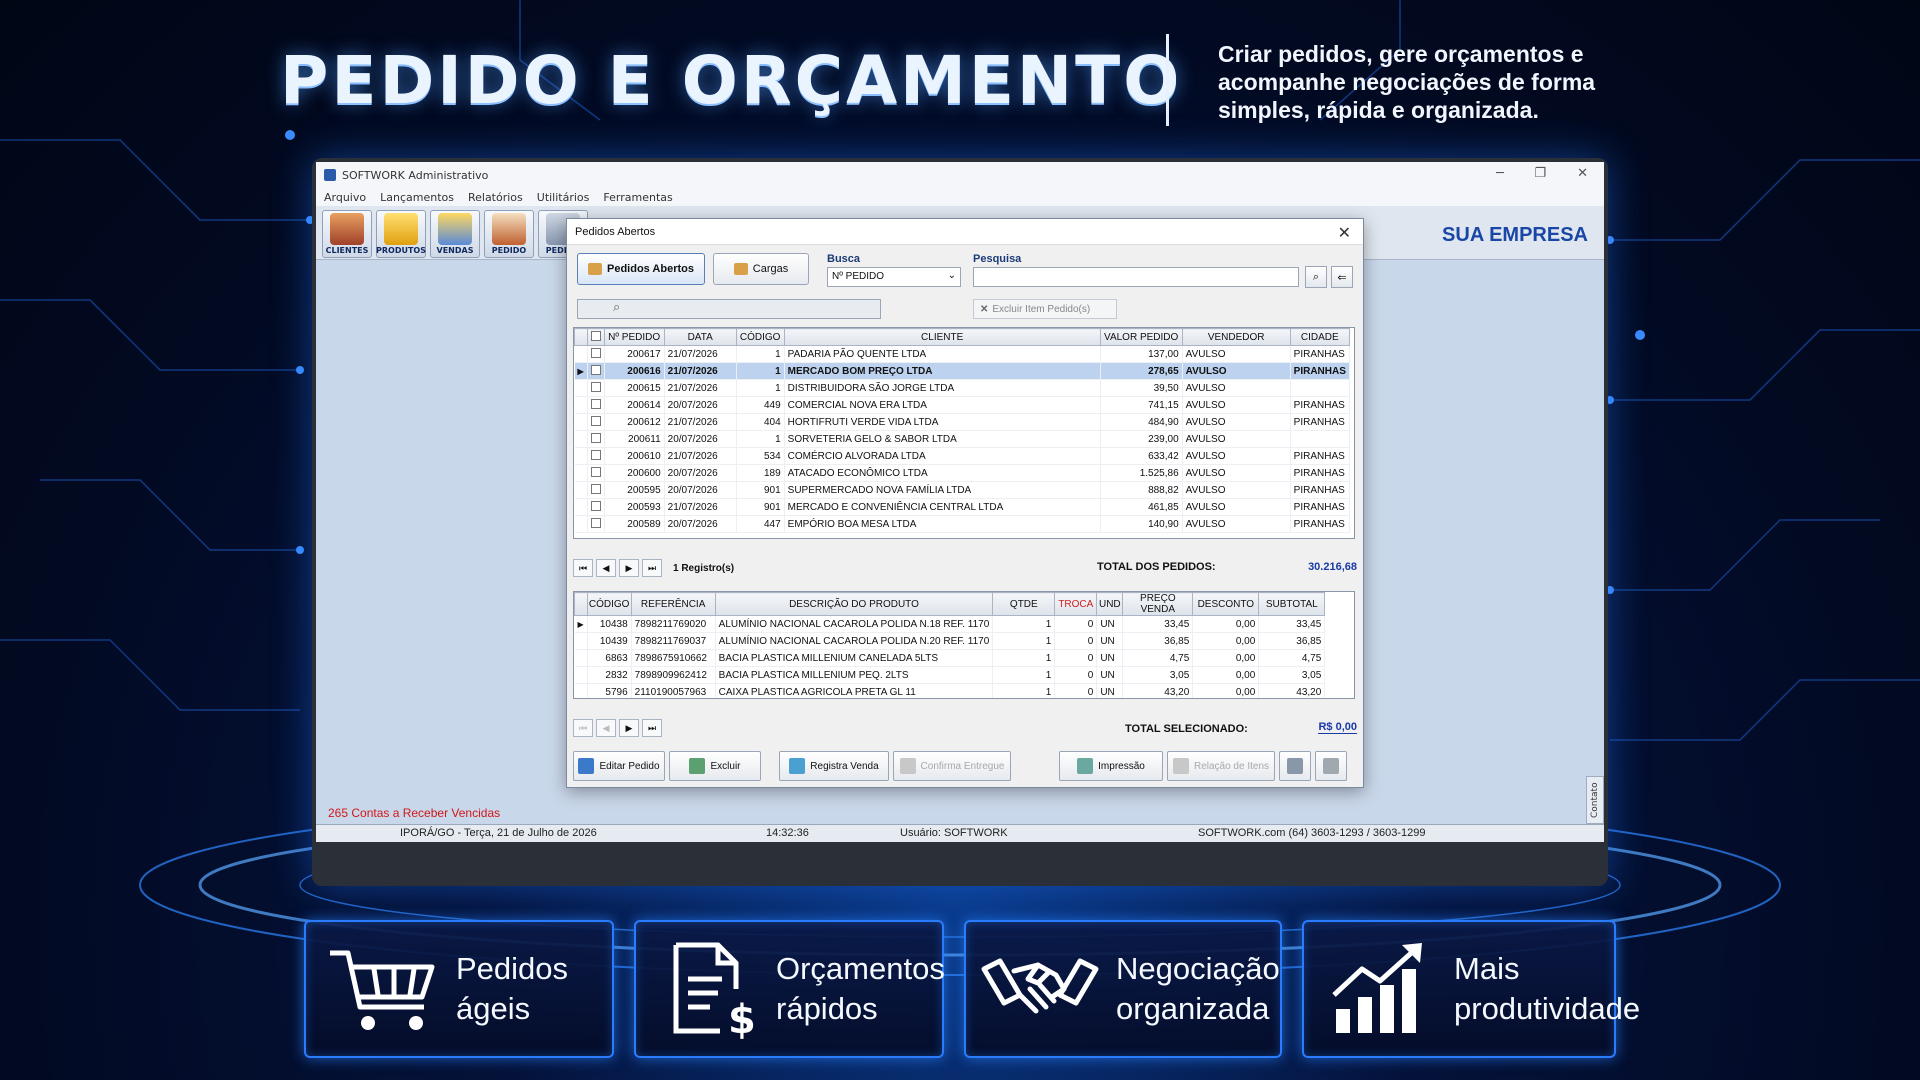 This screenshot has width=1920, height=1080. I want to click on chevron-down-icon: ⌄, so click(951, 275).